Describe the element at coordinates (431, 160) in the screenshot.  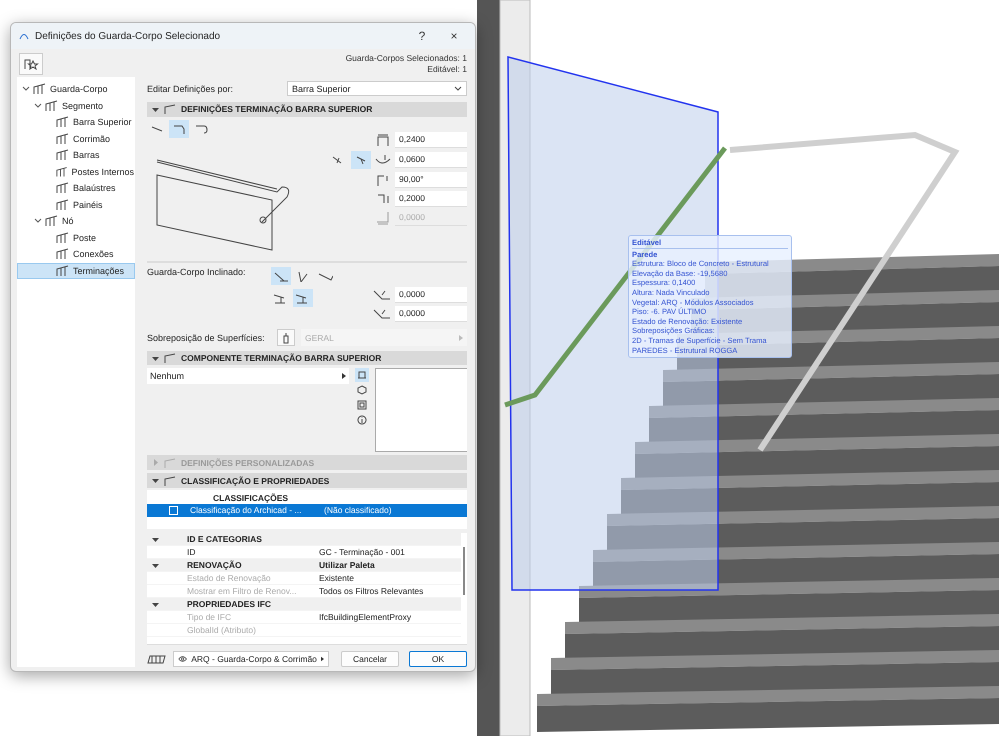
I see `dimension-field: 0,0600` at that location.